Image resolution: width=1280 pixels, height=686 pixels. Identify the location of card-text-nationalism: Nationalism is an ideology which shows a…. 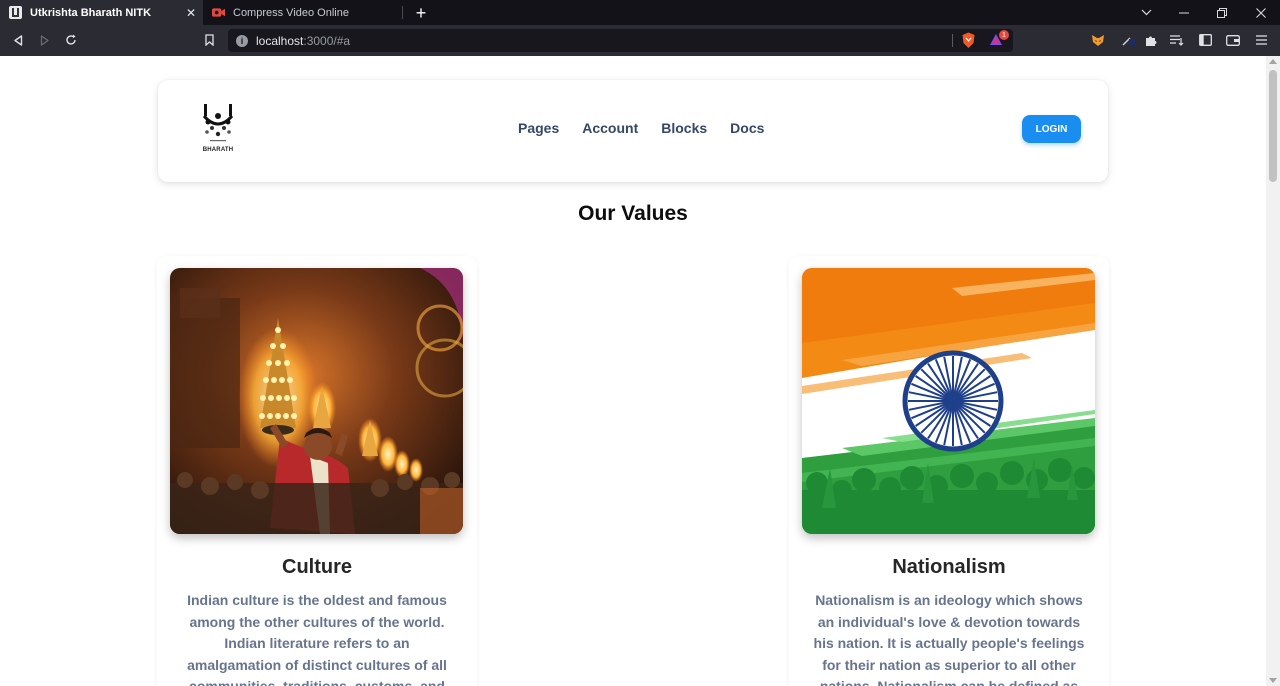
(949, 639).